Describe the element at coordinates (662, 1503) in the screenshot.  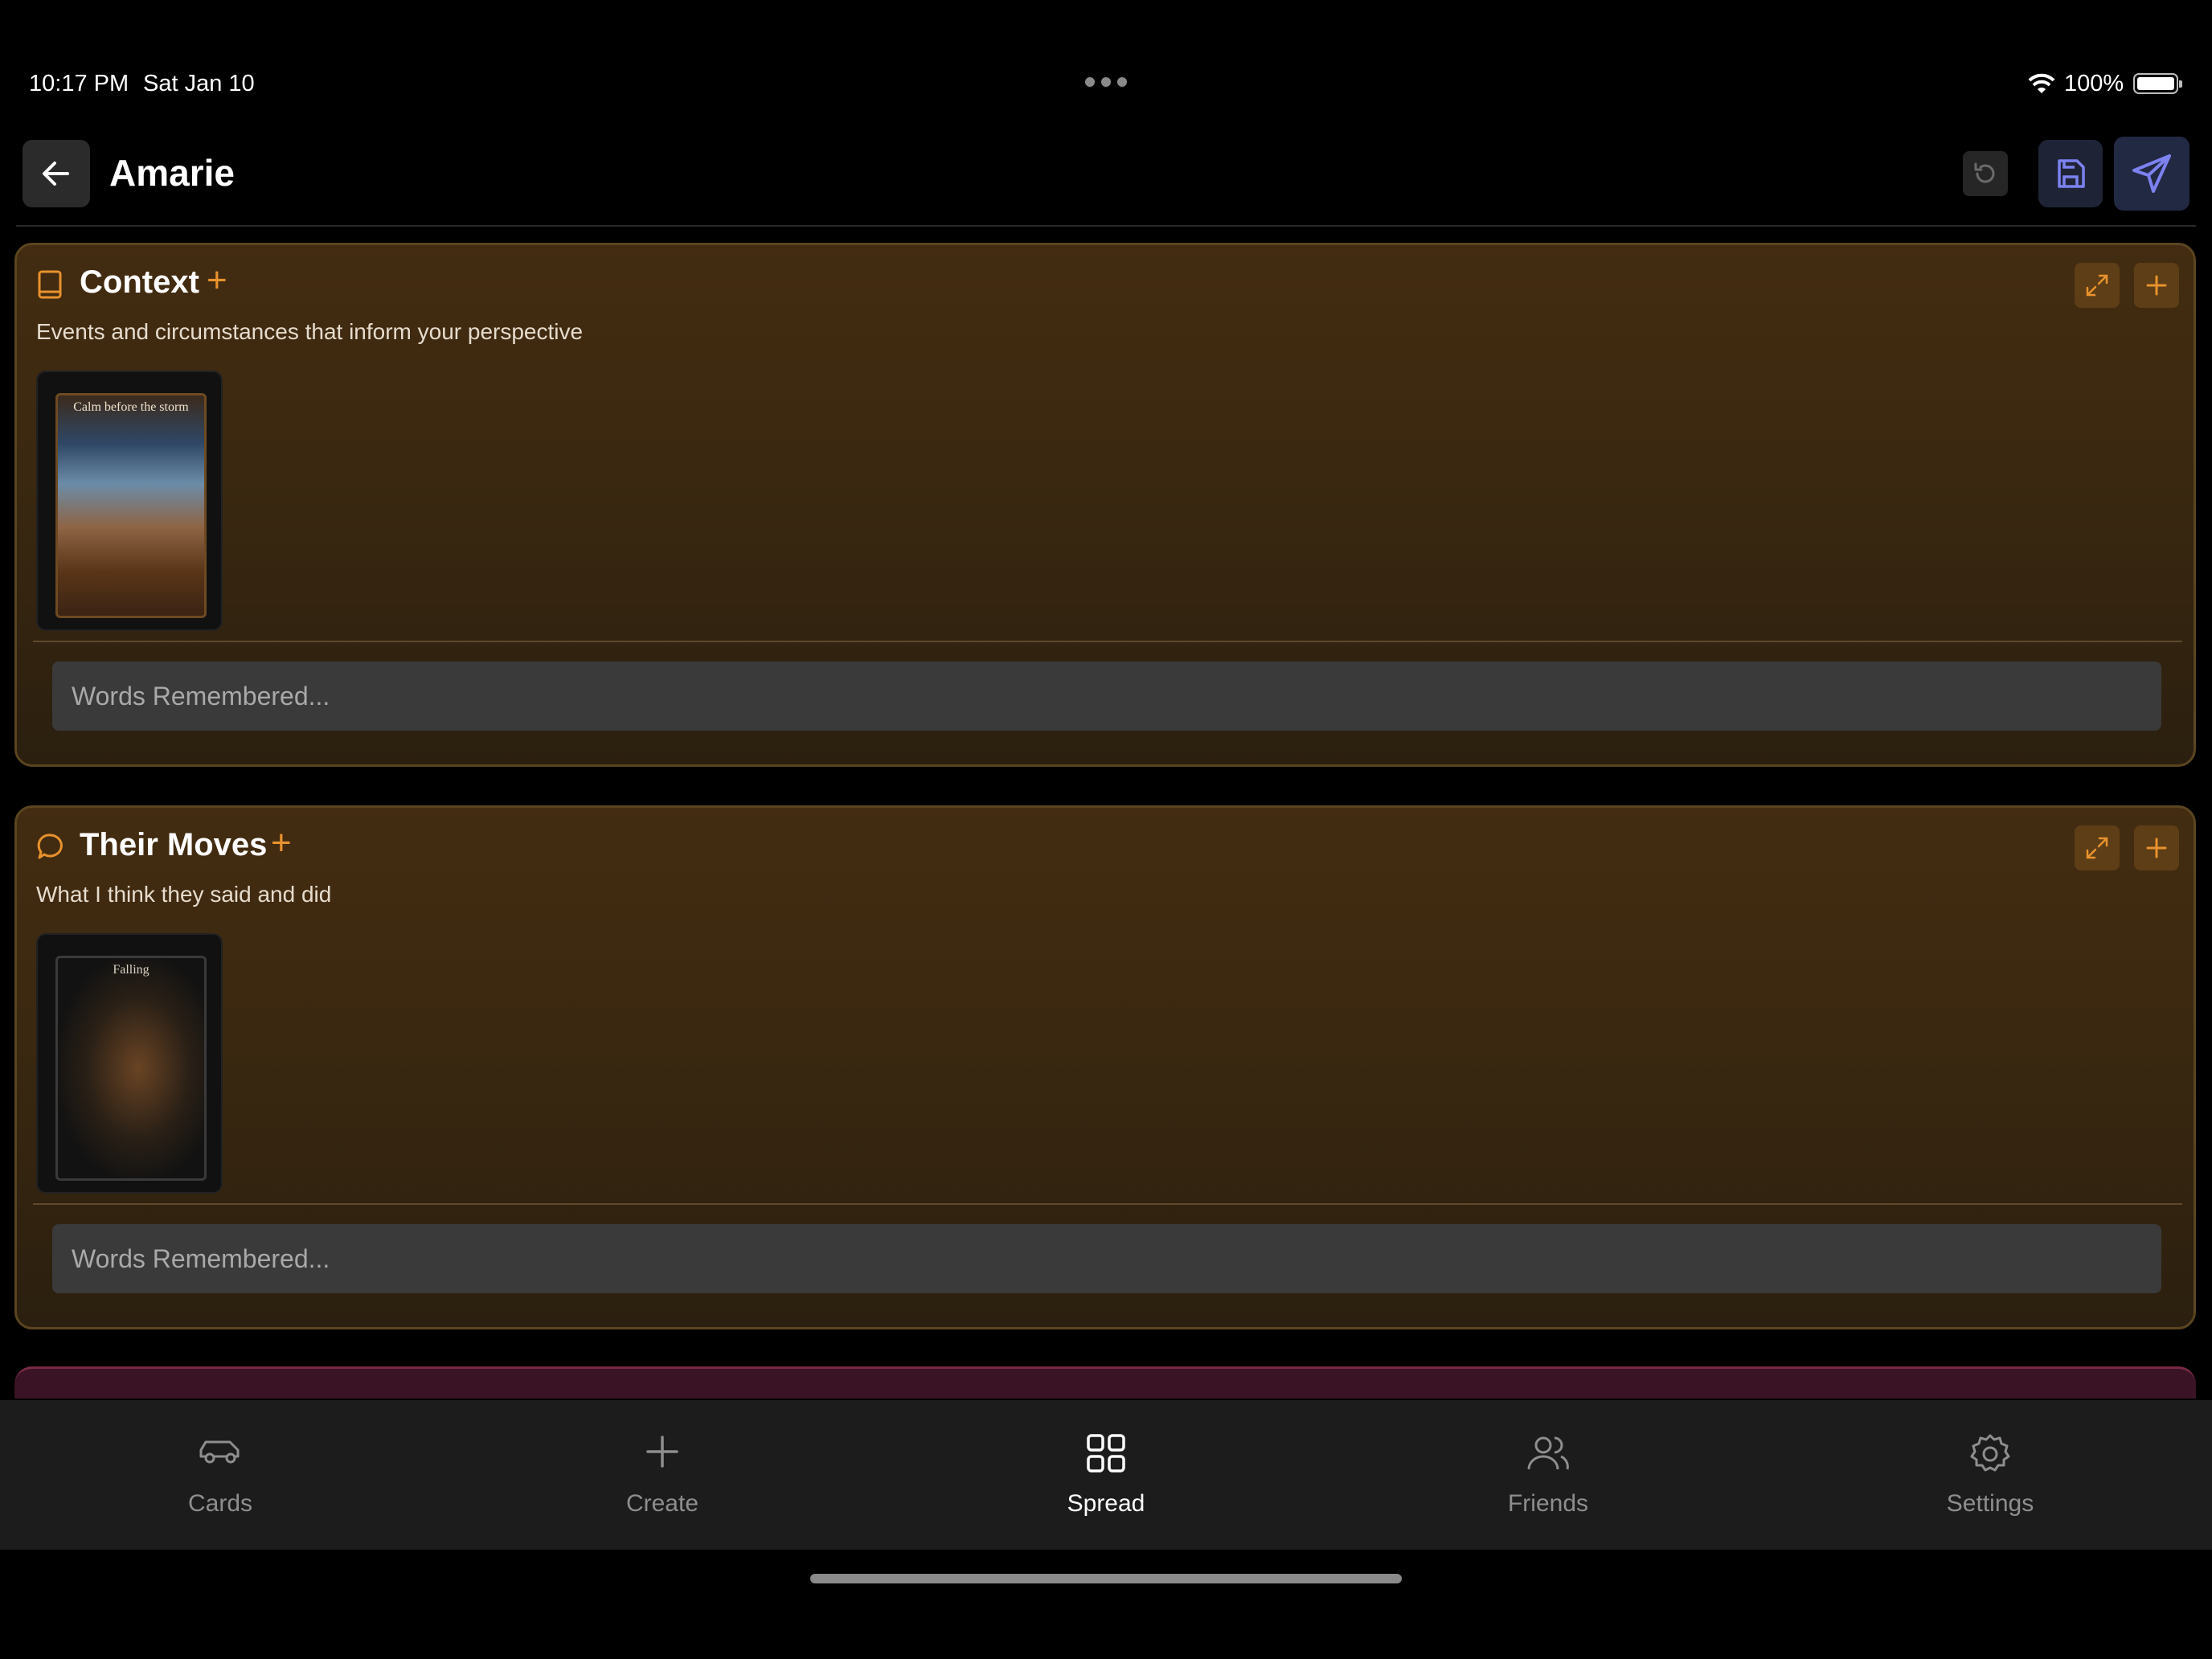
I see `tab-label: Create` at that location.